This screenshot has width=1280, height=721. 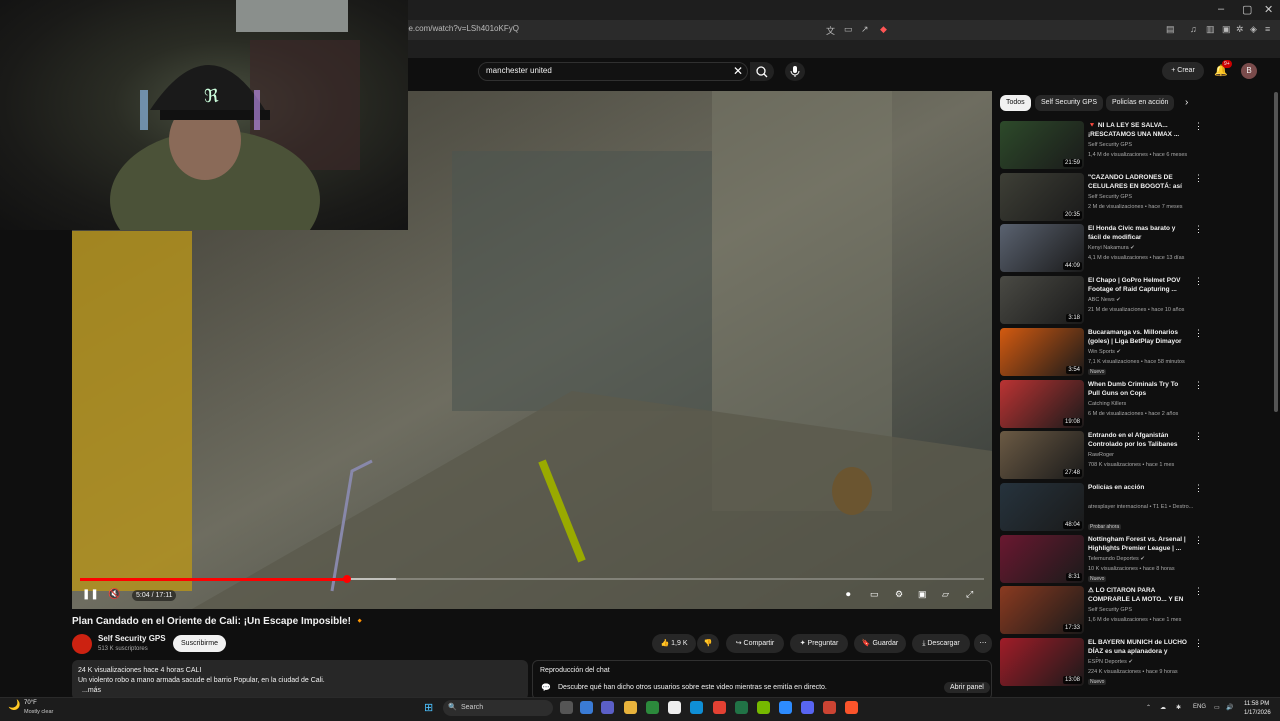 I want to click on vpn-icon: ◈, so click(x=1253, y=29).